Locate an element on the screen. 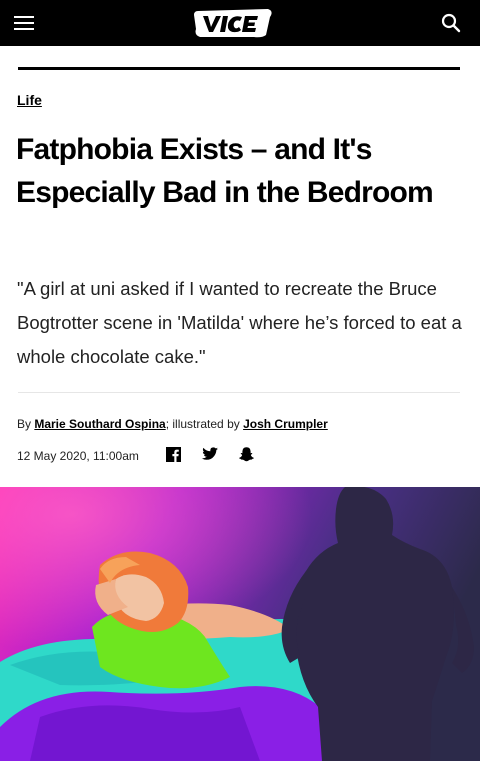 Image resolution: width=480 pixels, height=761 pixels. illustrator-link: Josh Crumpler is located at coordinates (285, 424).